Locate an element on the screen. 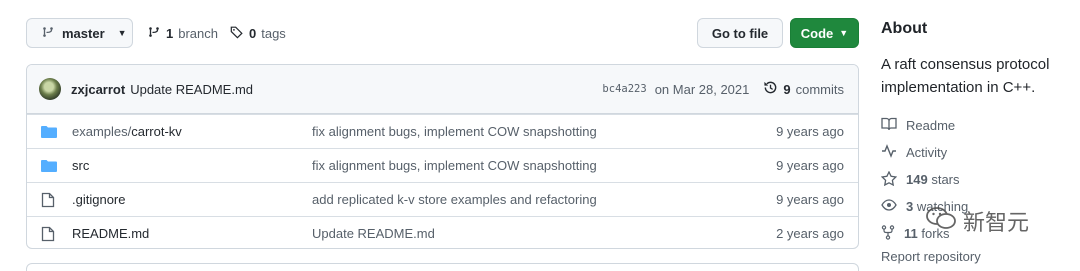 This screenshot has width=1080, height=271. avatar is located at coordinates (50, 89).